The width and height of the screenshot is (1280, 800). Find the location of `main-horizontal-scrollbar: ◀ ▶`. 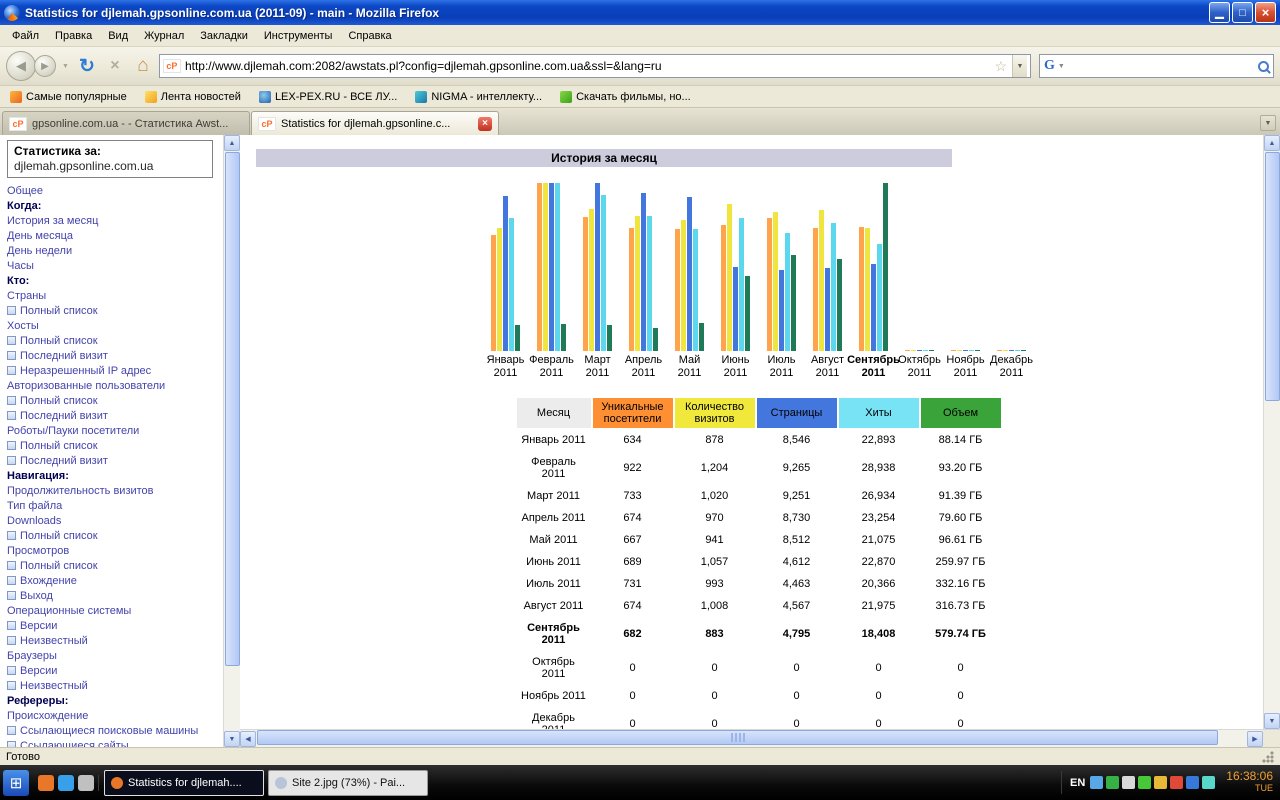

main-horizontal-scrollbar: ◀ ▶ is located at coordinates (751, 738).